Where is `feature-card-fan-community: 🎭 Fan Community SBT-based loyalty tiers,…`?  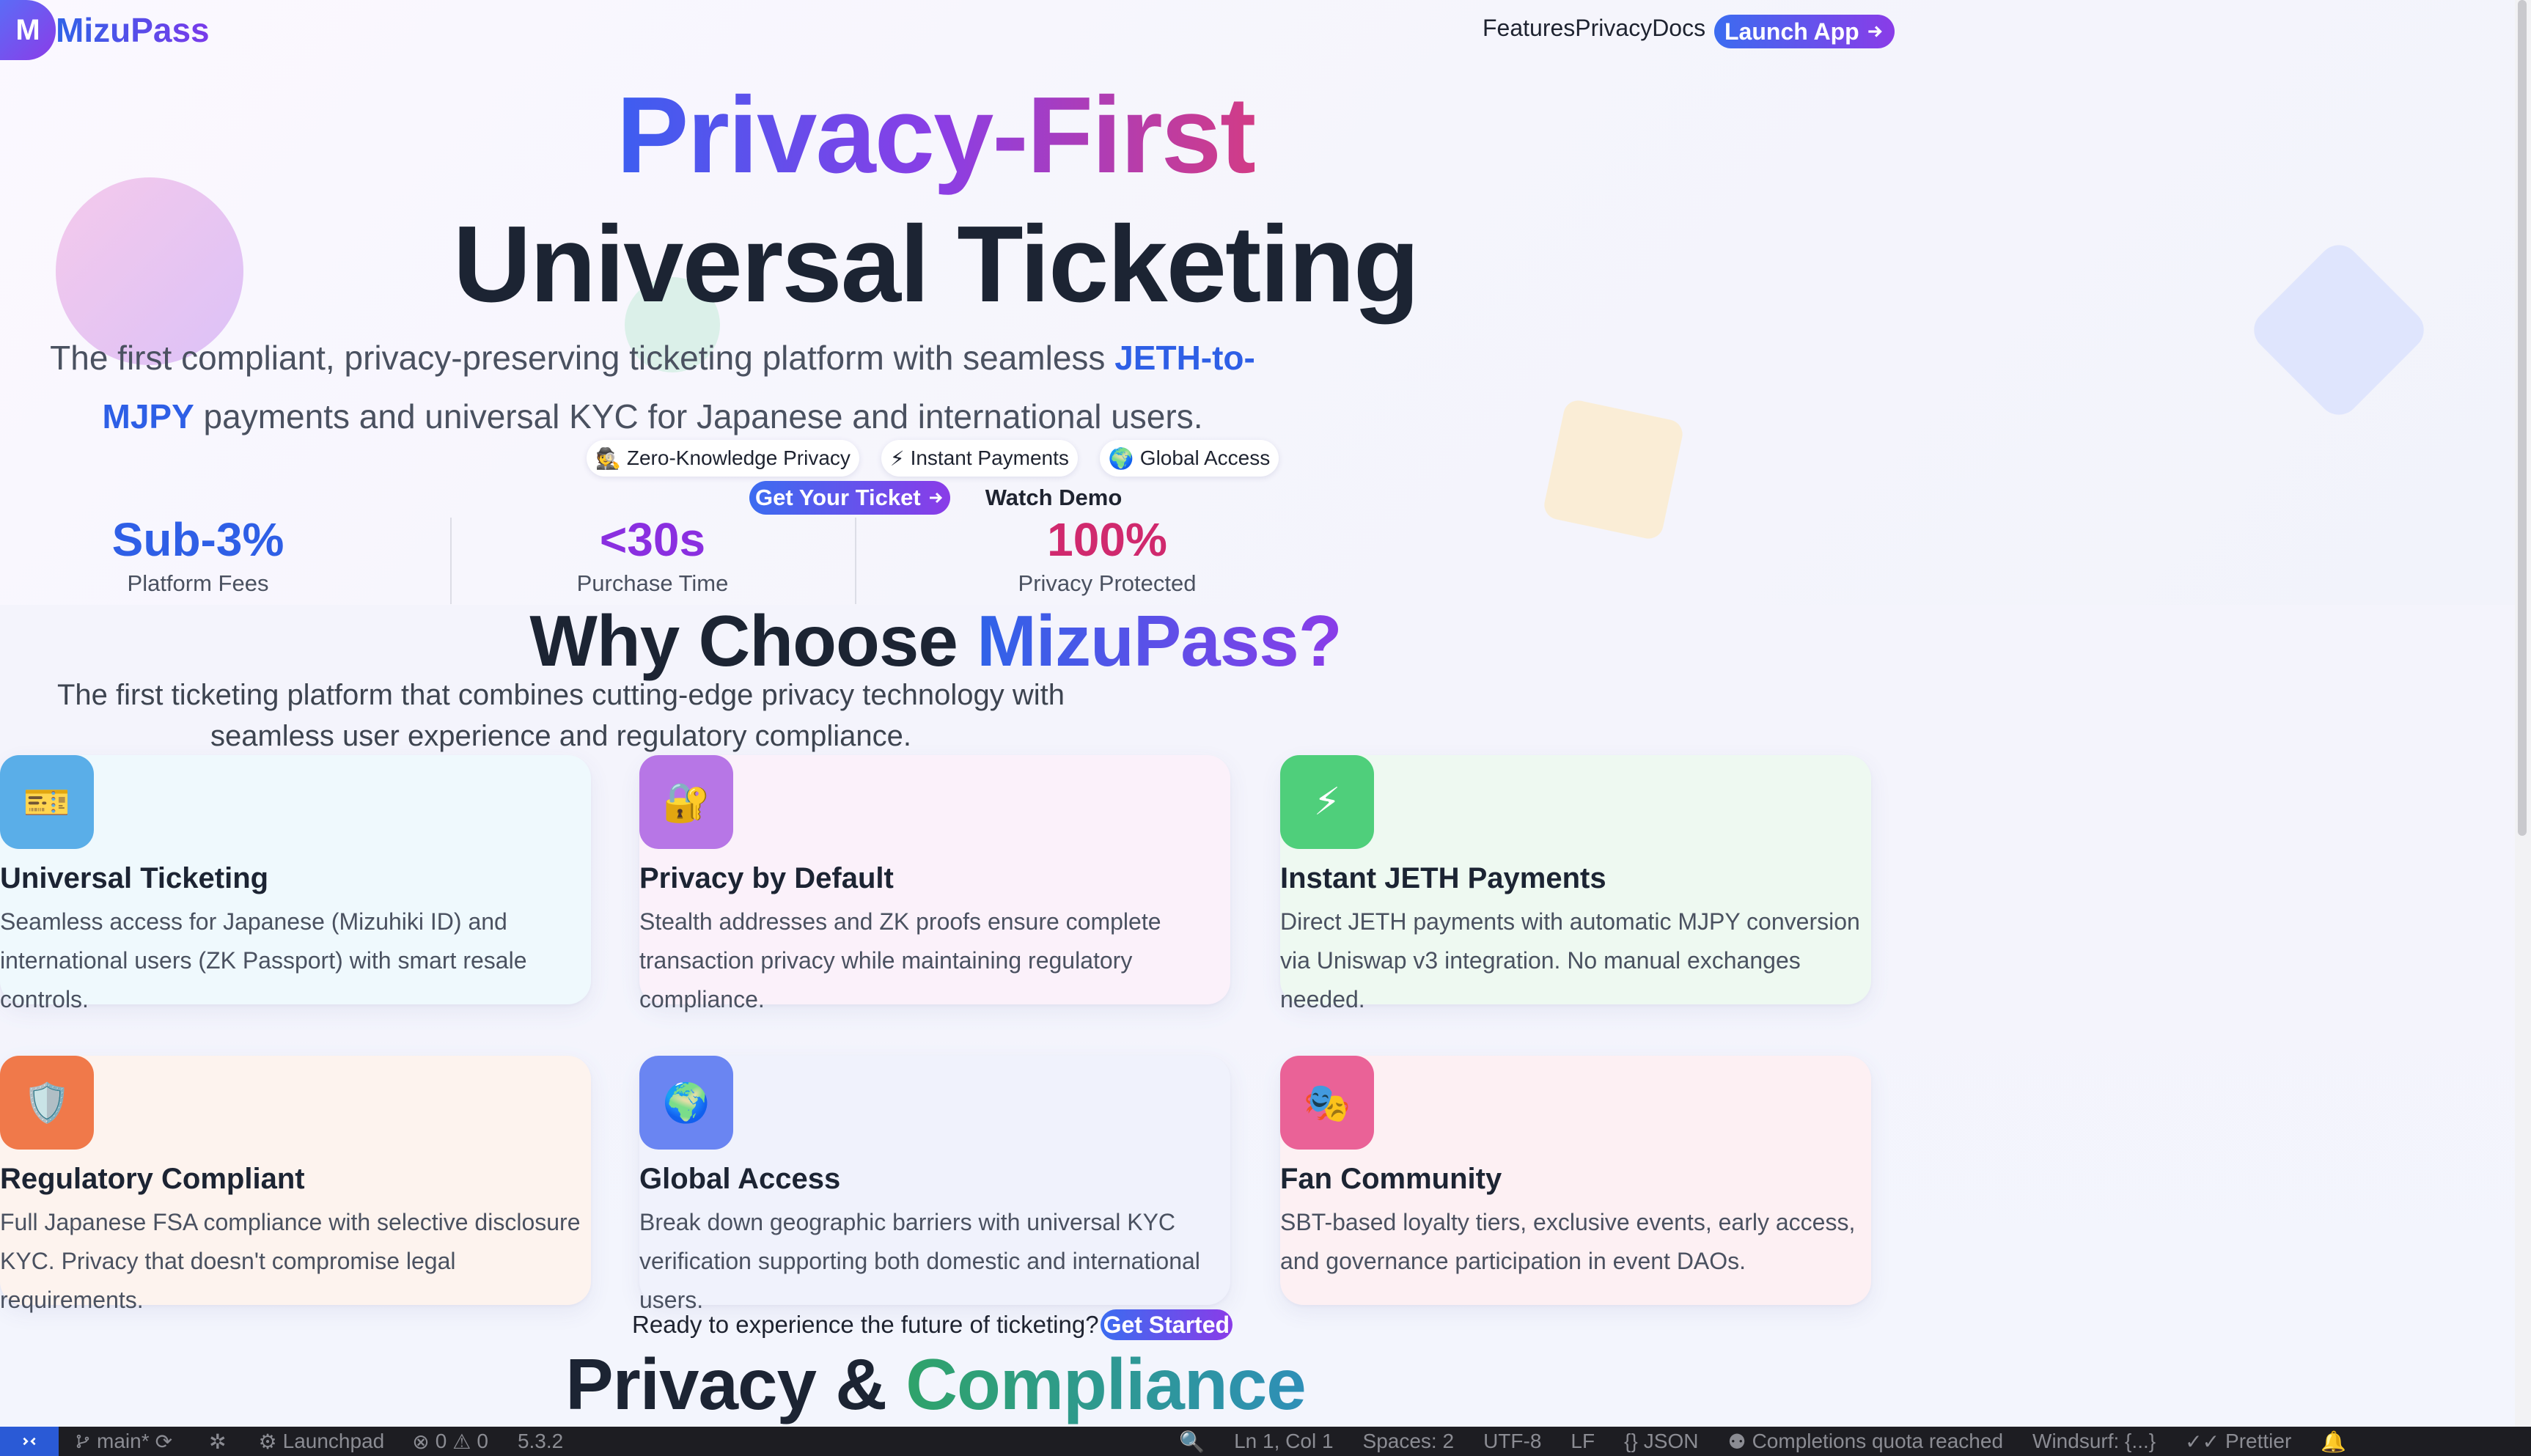 feature-card-fan-community: 🎭 Fan Community SBT-based loyalty tiers,… is located at coordinates (1575, 1180).